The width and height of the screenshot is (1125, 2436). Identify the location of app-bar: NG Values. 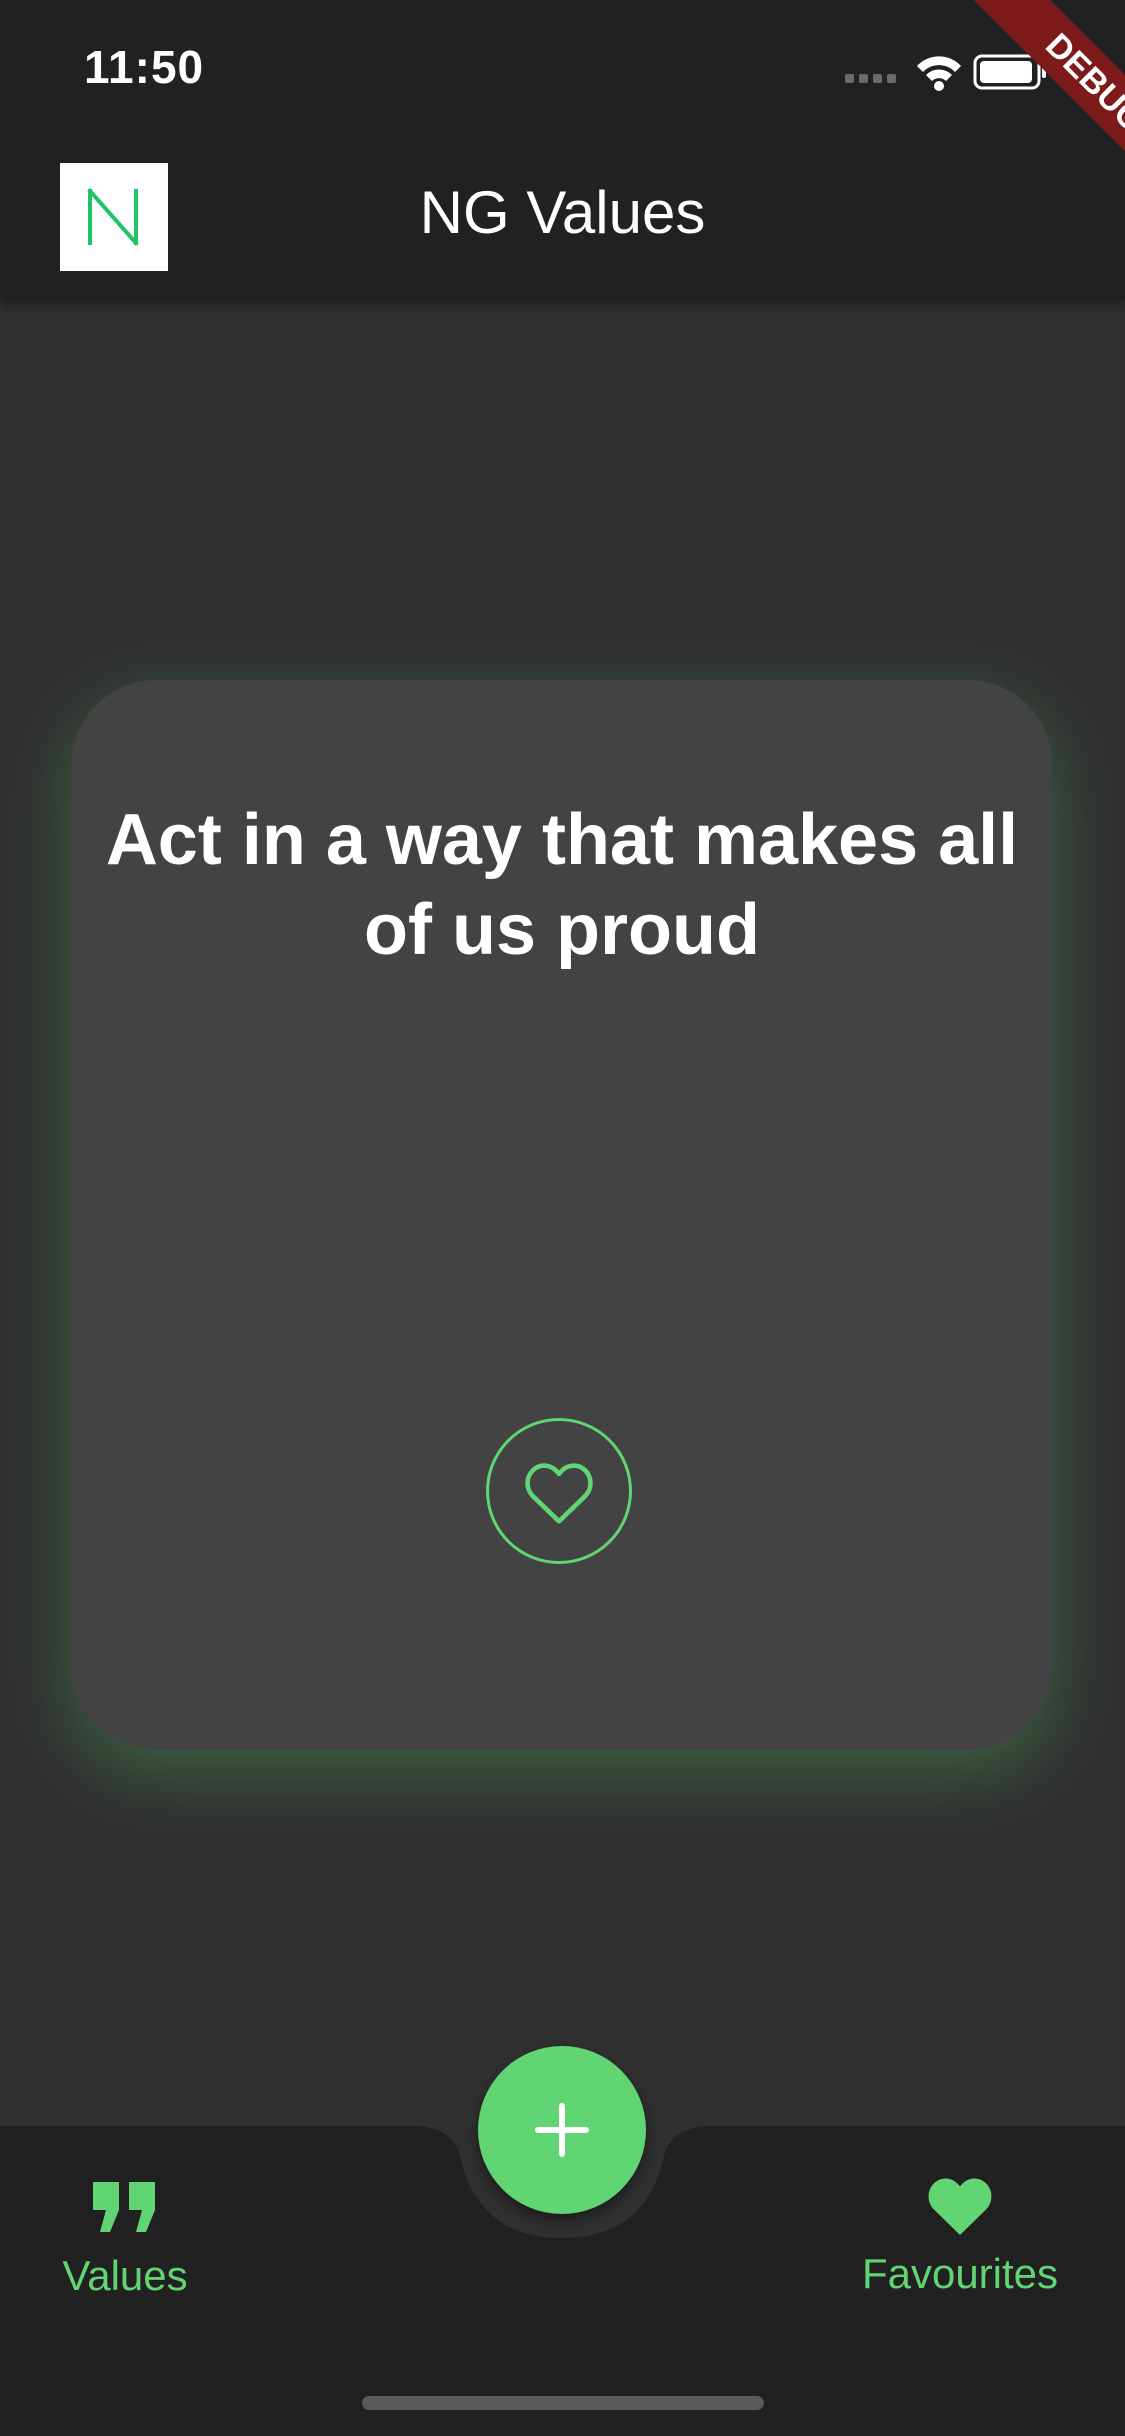
(562, 220).